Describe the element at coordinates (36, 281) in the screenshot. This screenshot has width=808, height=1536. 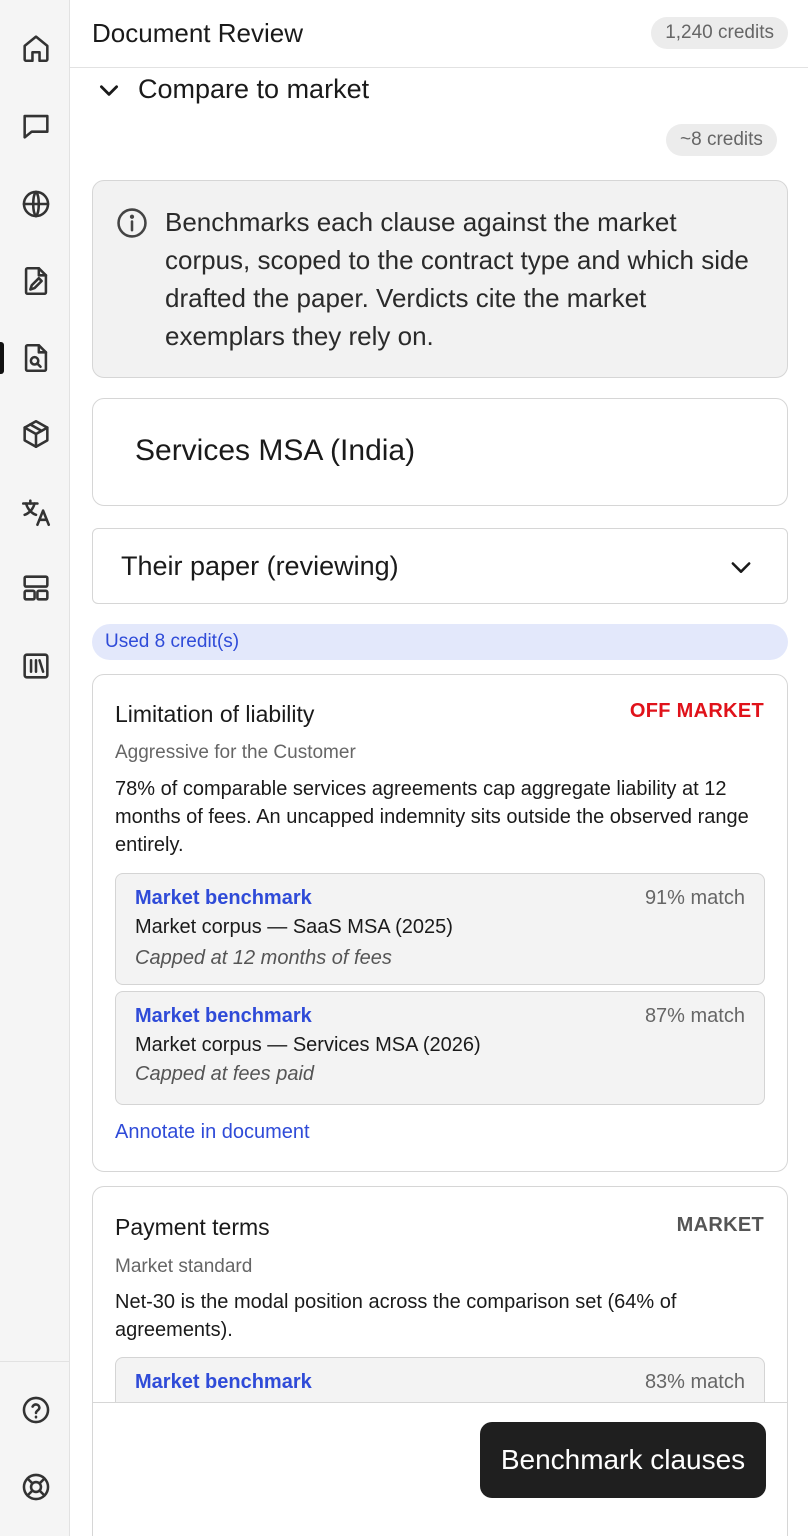
I see `document-edit-icon` at that location.